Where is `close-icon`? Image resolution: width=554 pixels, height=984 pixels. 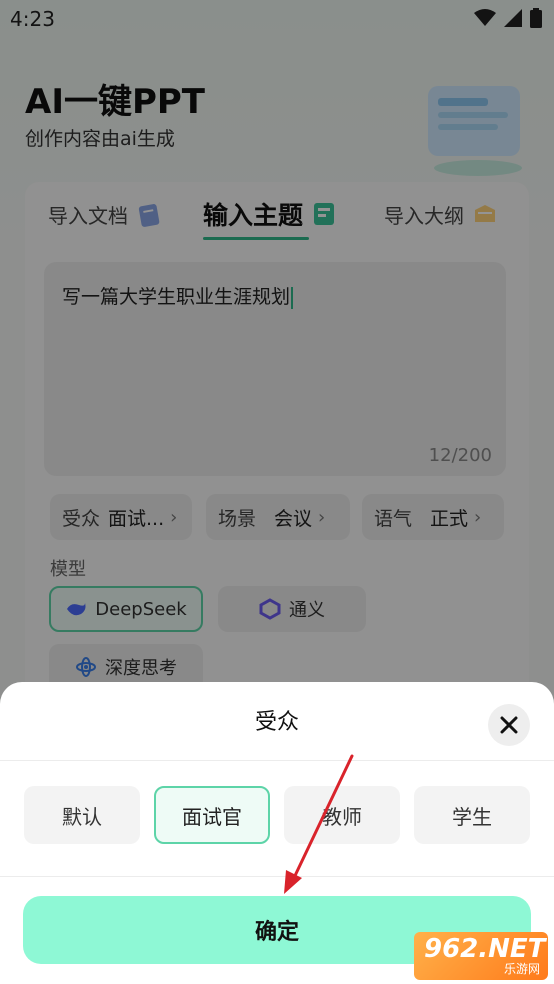
close-icon is located at coordinates (509, 725).